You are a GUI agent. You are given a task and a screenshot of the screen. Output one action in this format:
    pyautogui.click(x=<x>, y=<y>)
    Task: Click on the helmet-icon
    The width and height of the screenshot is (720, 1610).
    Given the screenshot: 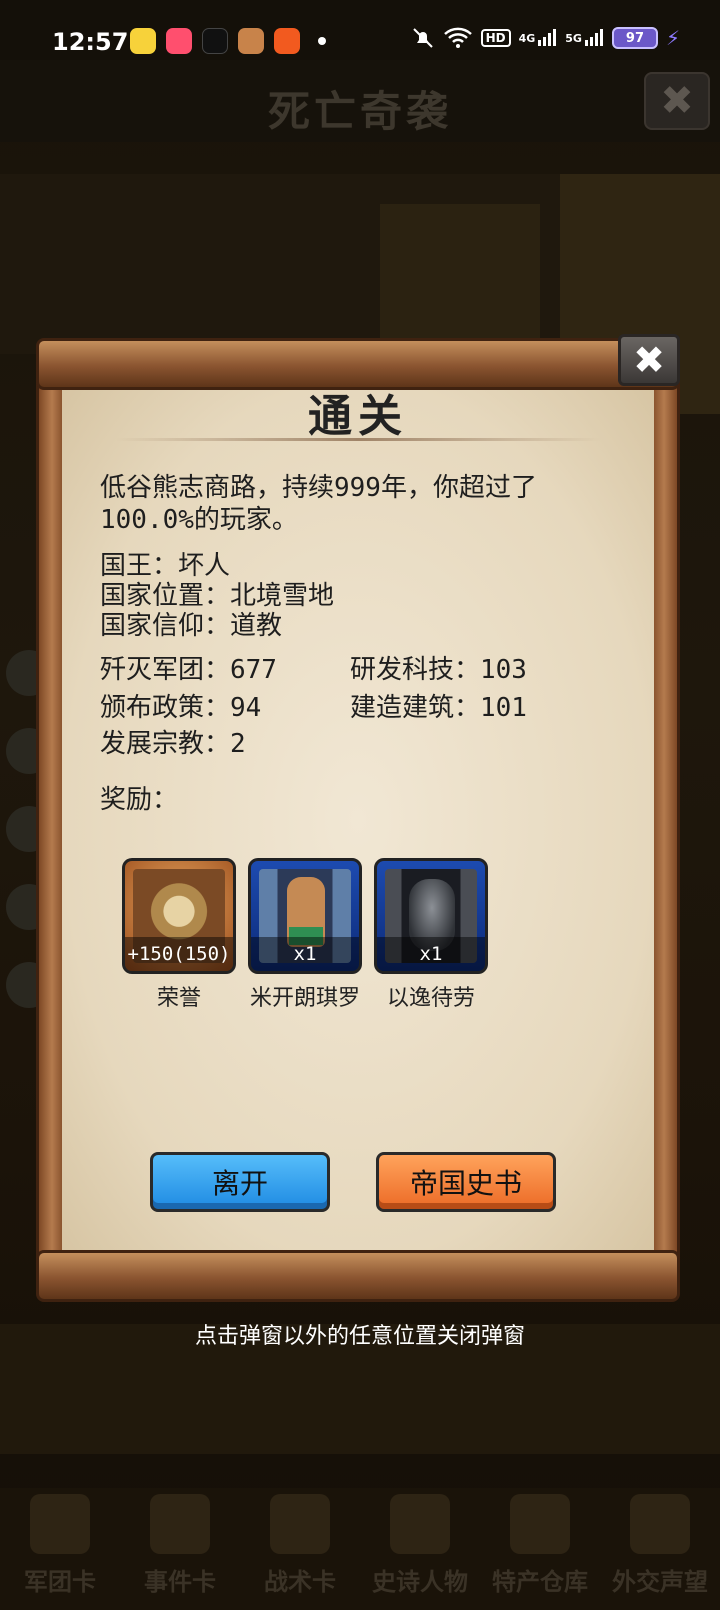 What is the action you would take?
    pyautogui.click(x=60, y=1524)
    